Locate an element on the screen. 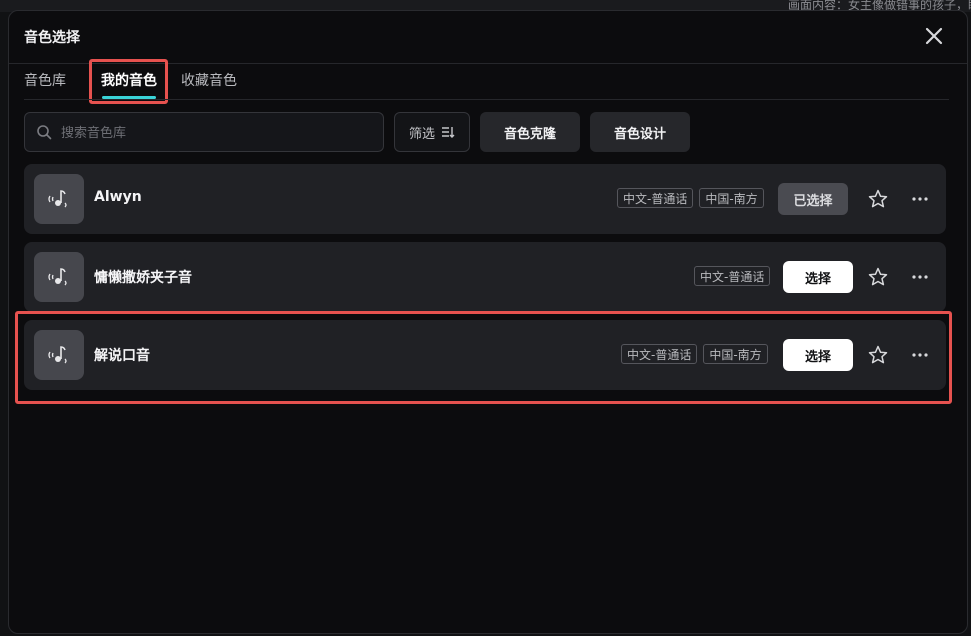 The height and width of the screenshot is (636, 971). filter-label: 筛选 is located at coordinates (421, 134).